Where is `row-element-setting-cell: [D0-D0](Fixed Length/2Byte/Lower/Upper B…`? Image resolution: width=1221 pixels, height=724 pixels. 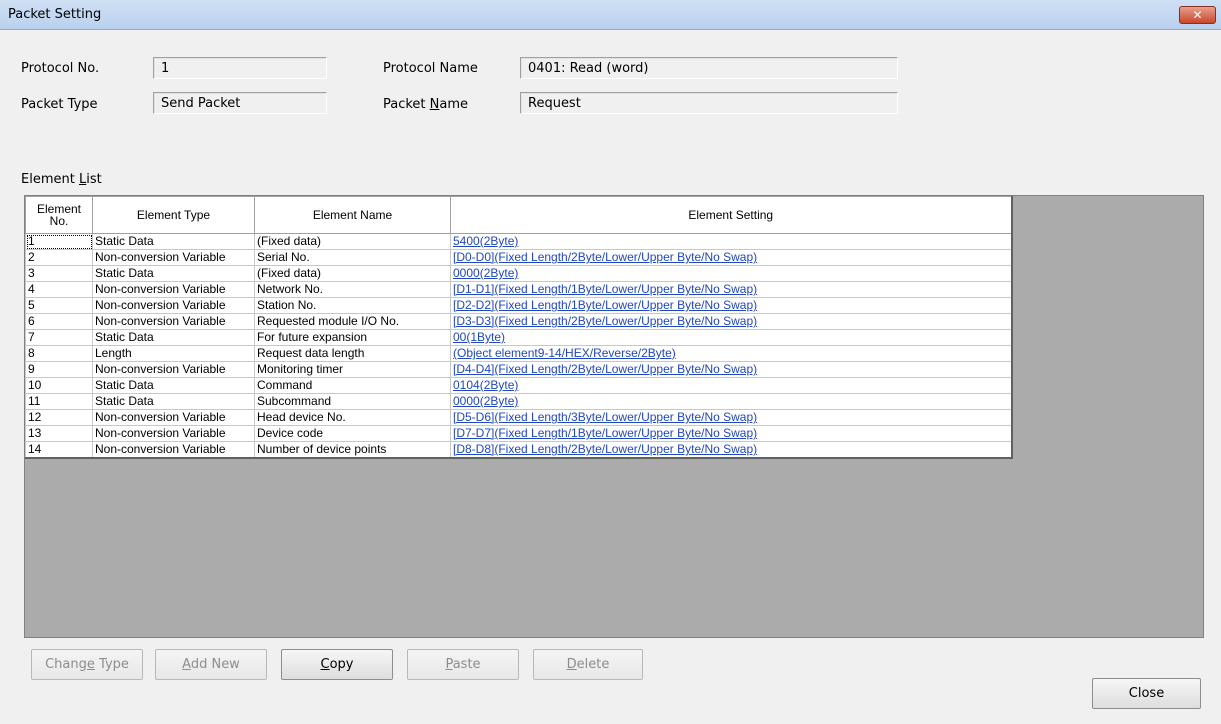 row-element-setting-cell: [D0-D0](Fixed Length/2Byte/Lower/Upper B… is located at coordinates (731, 257).